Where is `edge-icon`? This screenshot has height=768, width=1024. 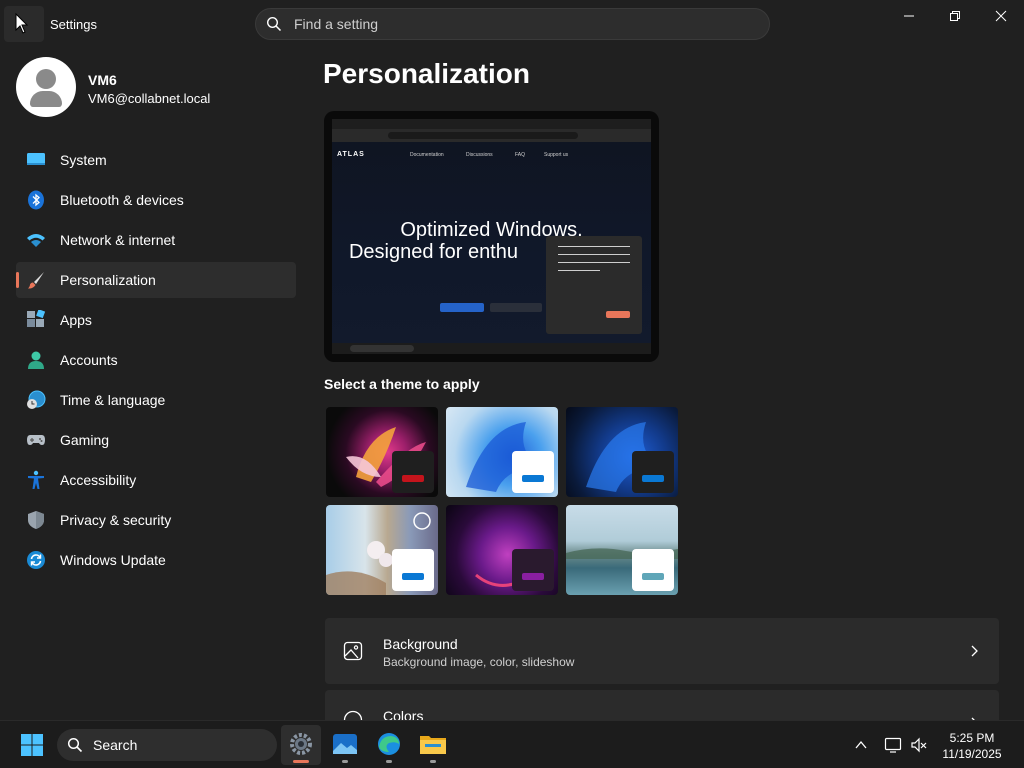
edge-icon is located at coordinates (389, 744).